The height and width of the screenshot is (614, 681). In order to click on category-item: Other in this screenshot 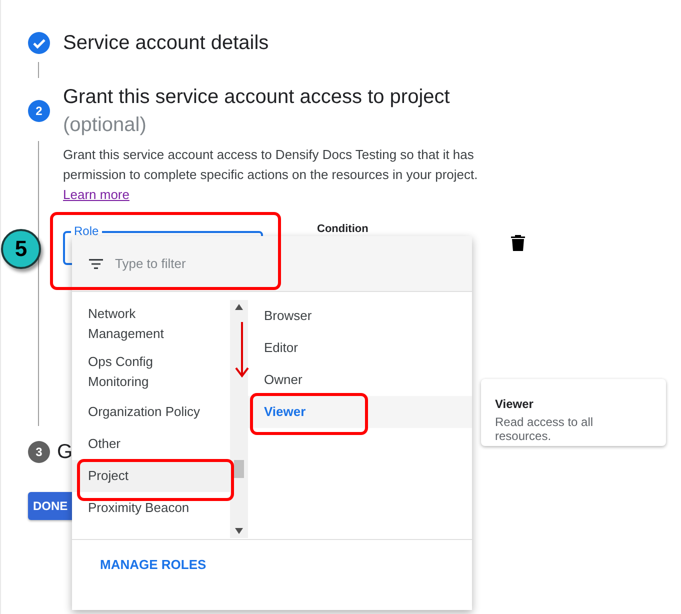, I will do `click(151, 444)`.